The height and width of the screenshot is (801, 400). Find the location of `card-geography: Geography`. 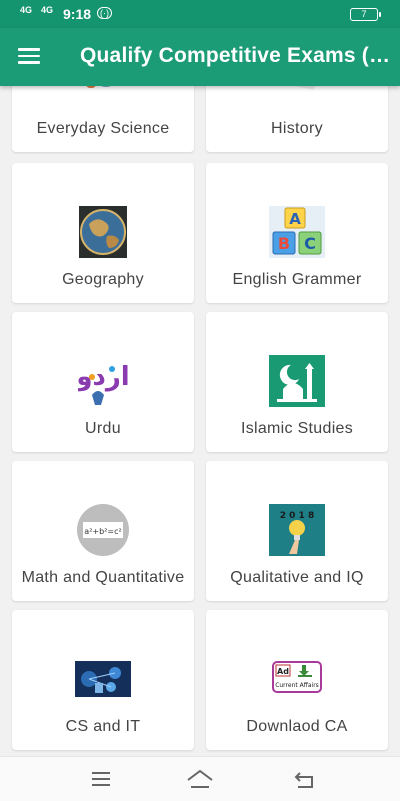

card-geography: Geography is located at coordinates (103, 233).